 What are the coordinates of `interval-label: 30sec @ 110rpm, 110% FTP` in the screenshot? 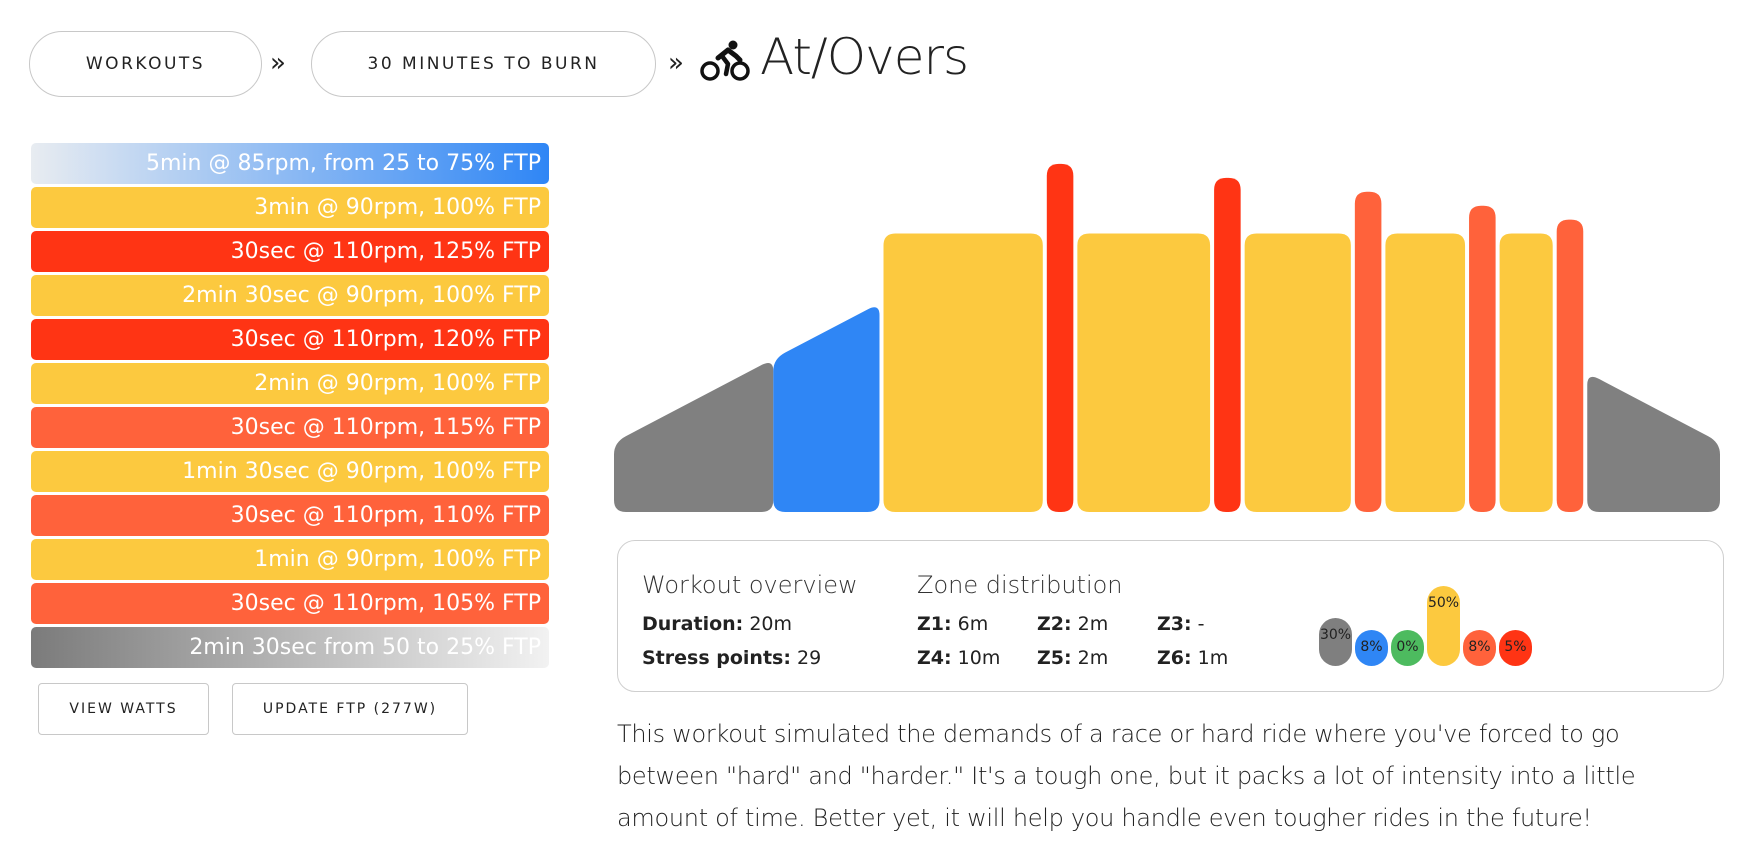 It's located at (385, 515).